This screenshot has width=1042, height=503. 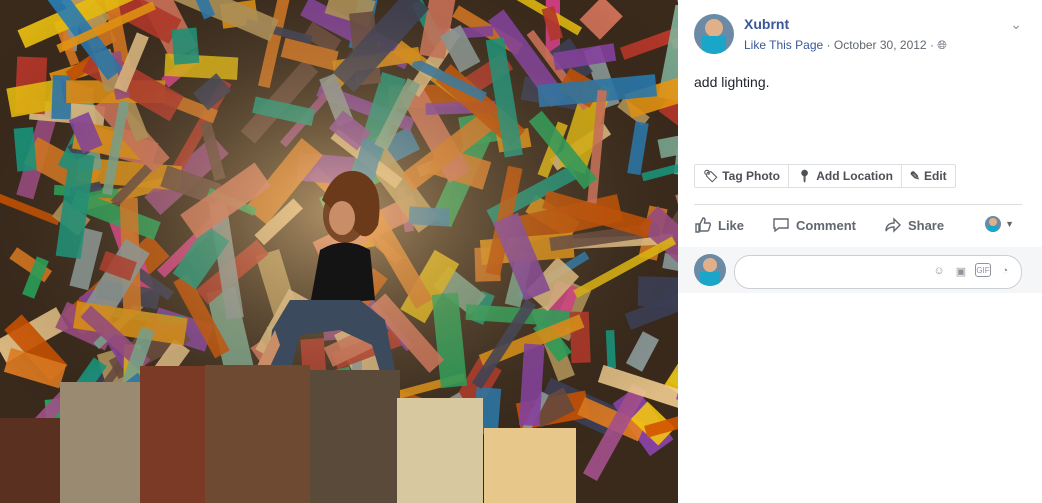 What do you see at coordinates (711, 176) in the screenshot?
I see `tag-icon: 🏷︎` at bounding box center [711, 176].